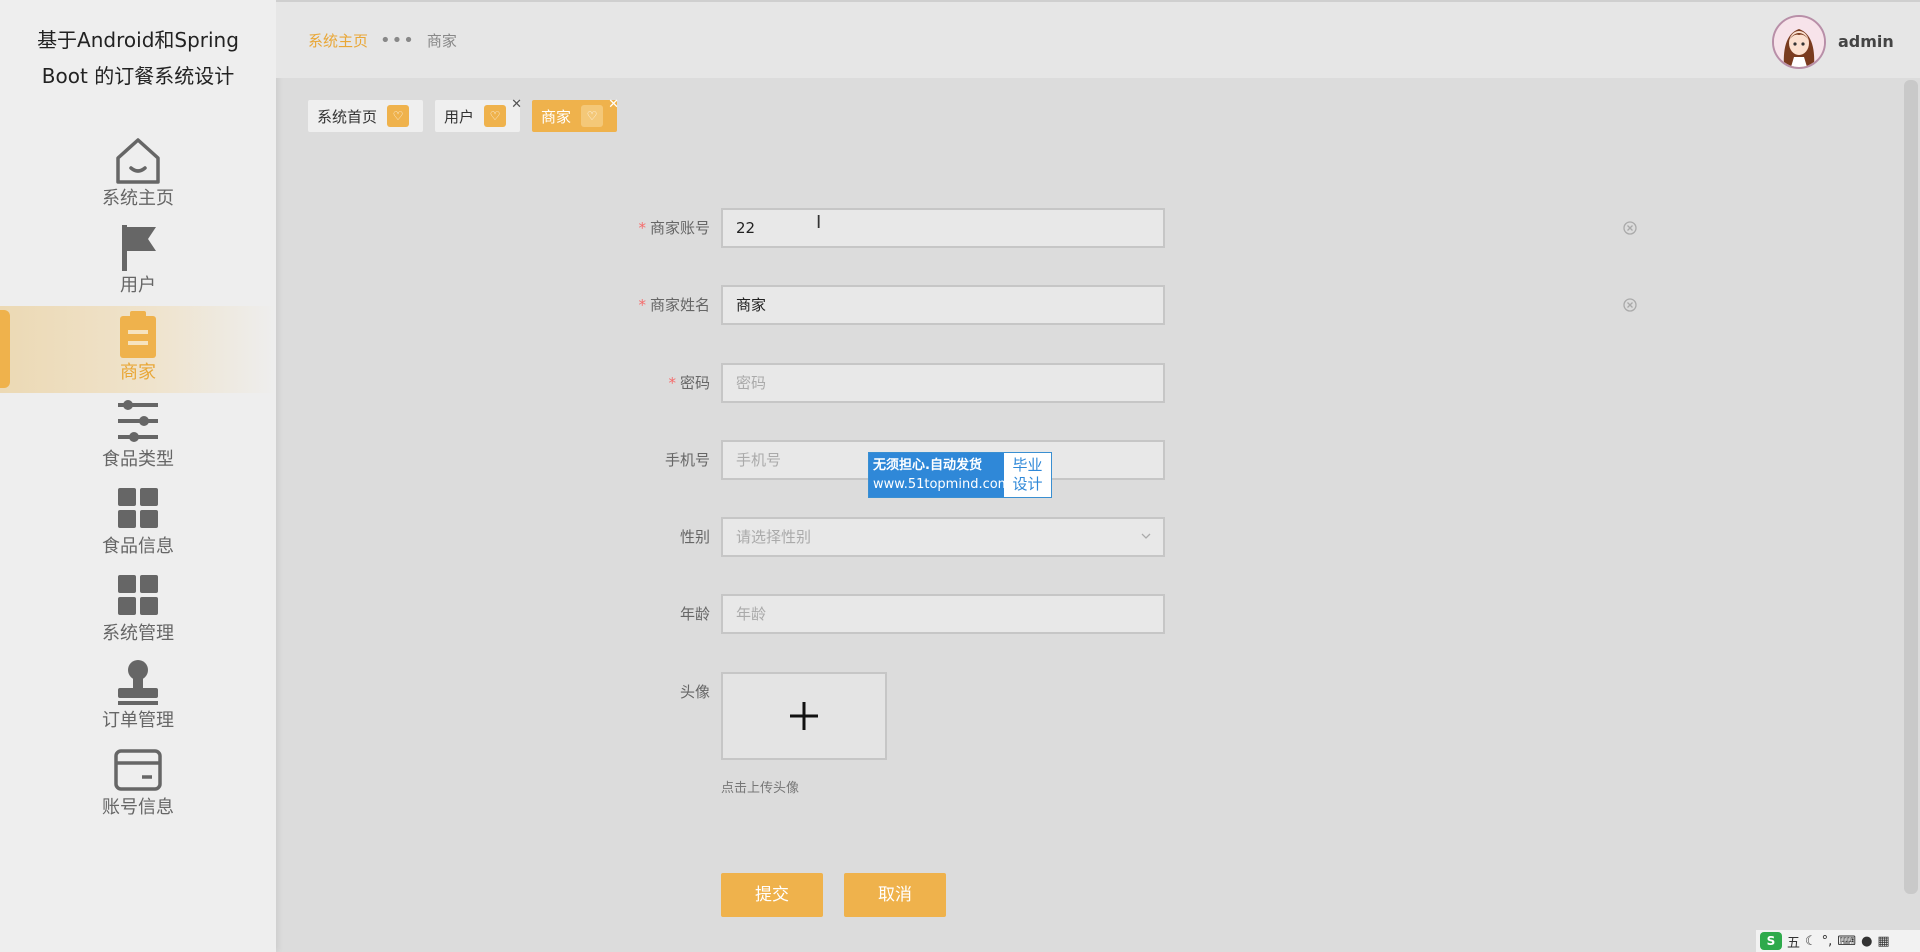 This screenshot has width=1920, height=952. I want to click on sidebar-item-food-info: 食品信息, so click(138, 523).